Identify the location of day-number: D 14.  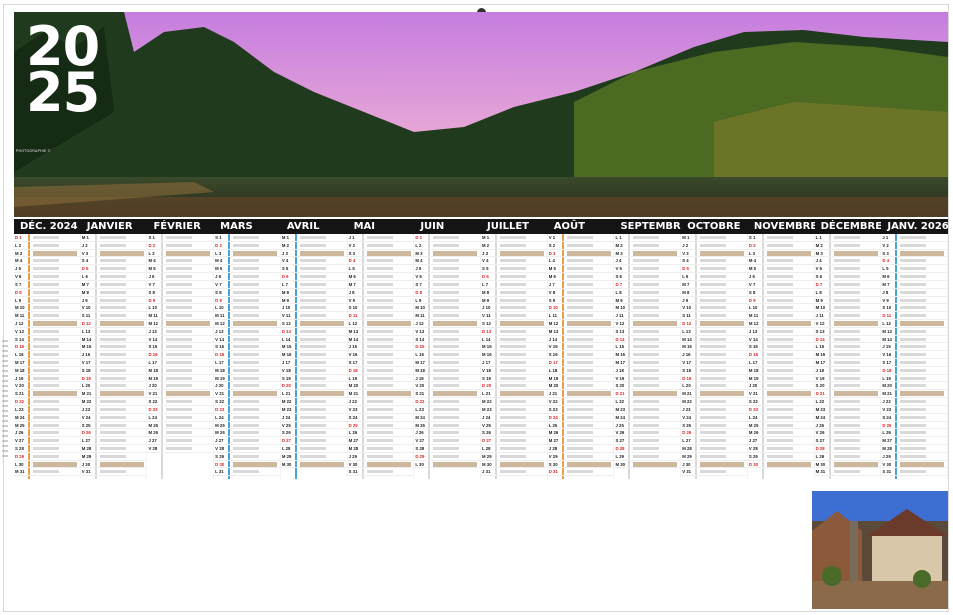
(820, 339).